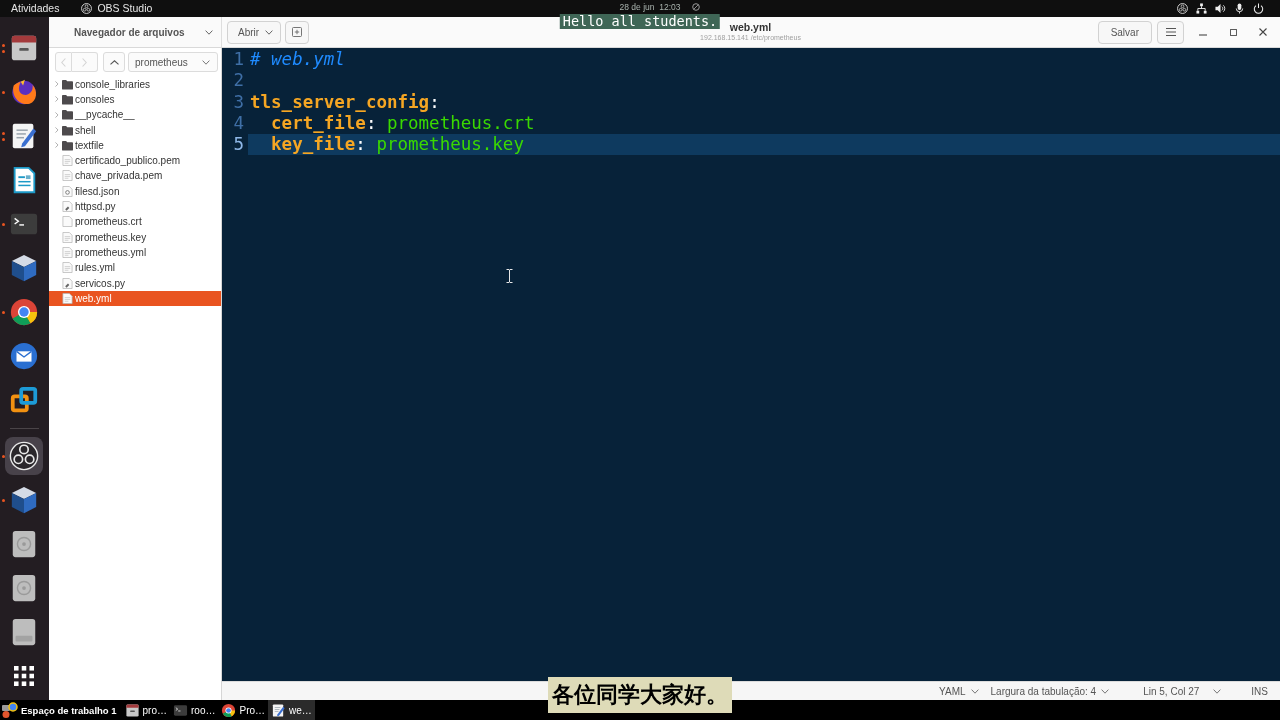 The width and height of the screenshot is (1280, 720). What do you see at coordinates (180, 710) in the screenshot?
I see `terminal-icon` at bounding box center [180, 710].